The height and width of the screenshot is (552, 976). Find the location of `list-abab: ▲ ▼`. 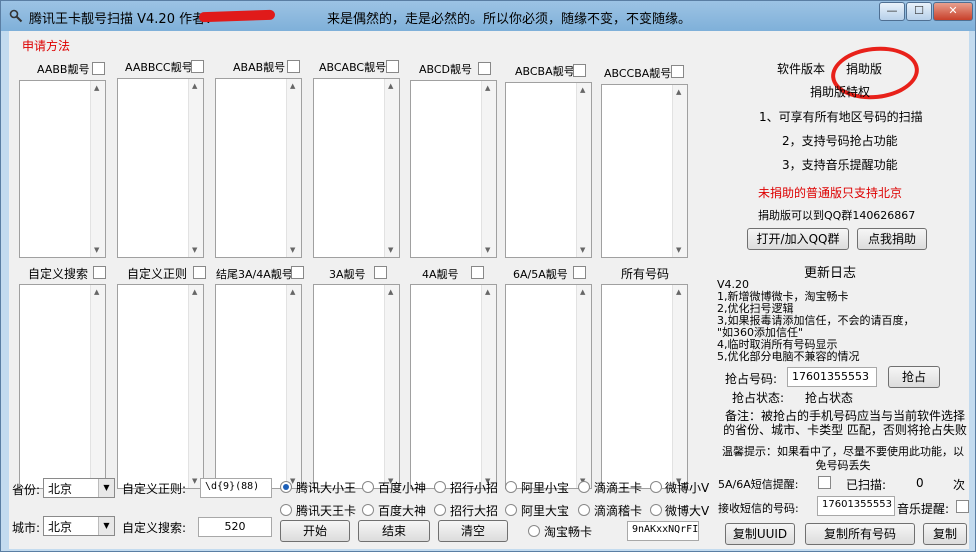

list-abab: ▲ ▼ is located at coordinates (258, 168).